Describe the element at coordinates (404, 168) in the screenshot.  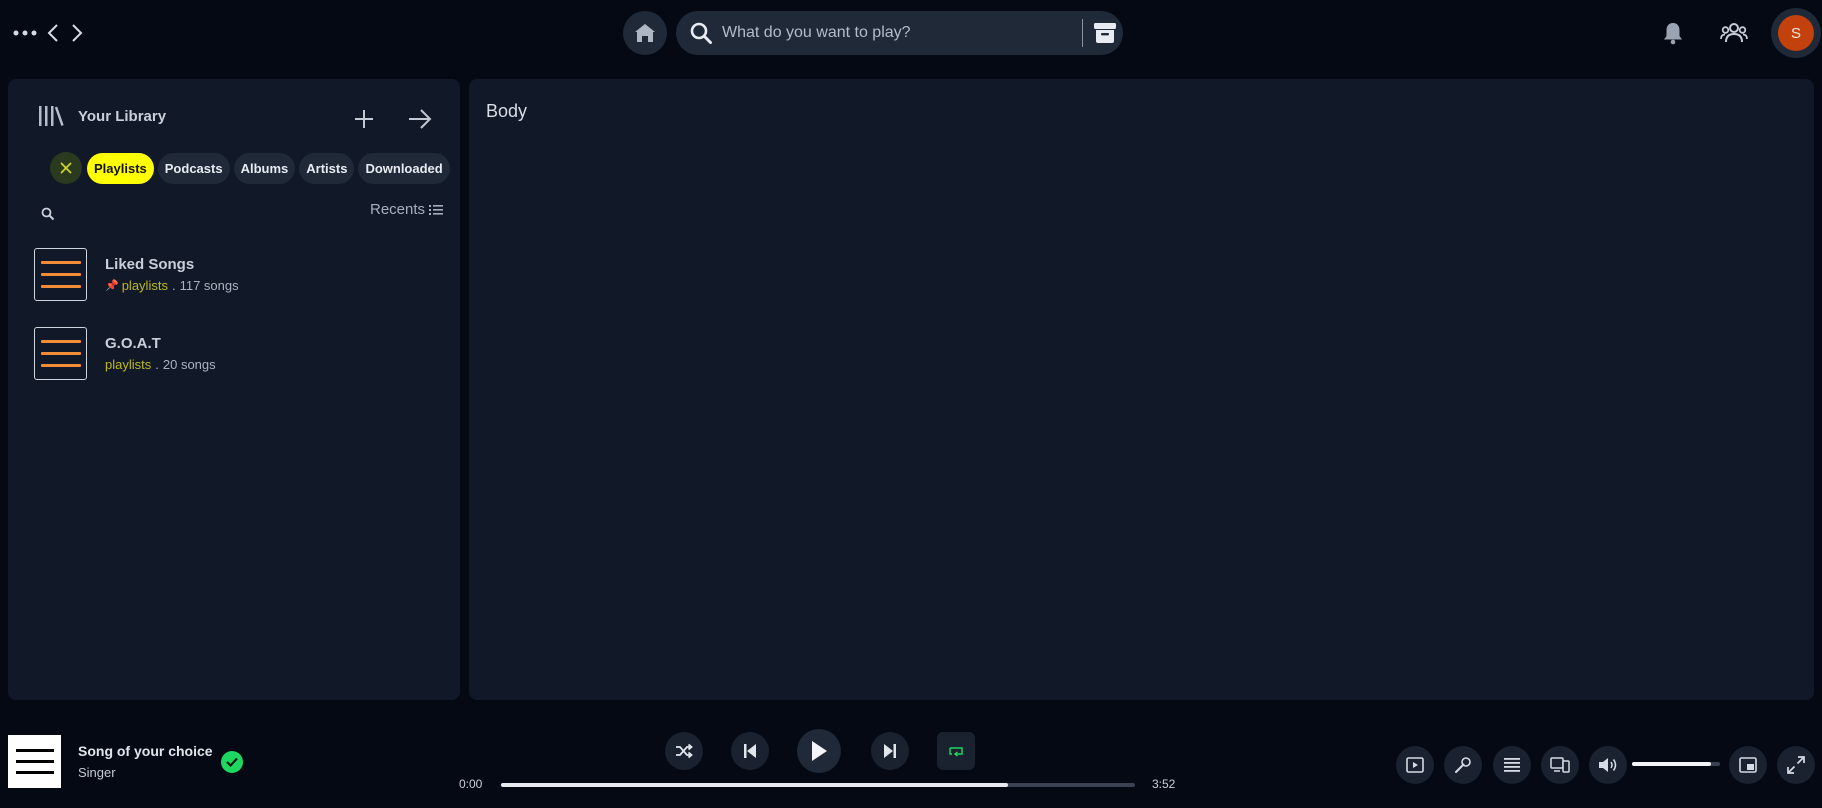
I see `filter-downloaded: Downloaded` at that location.